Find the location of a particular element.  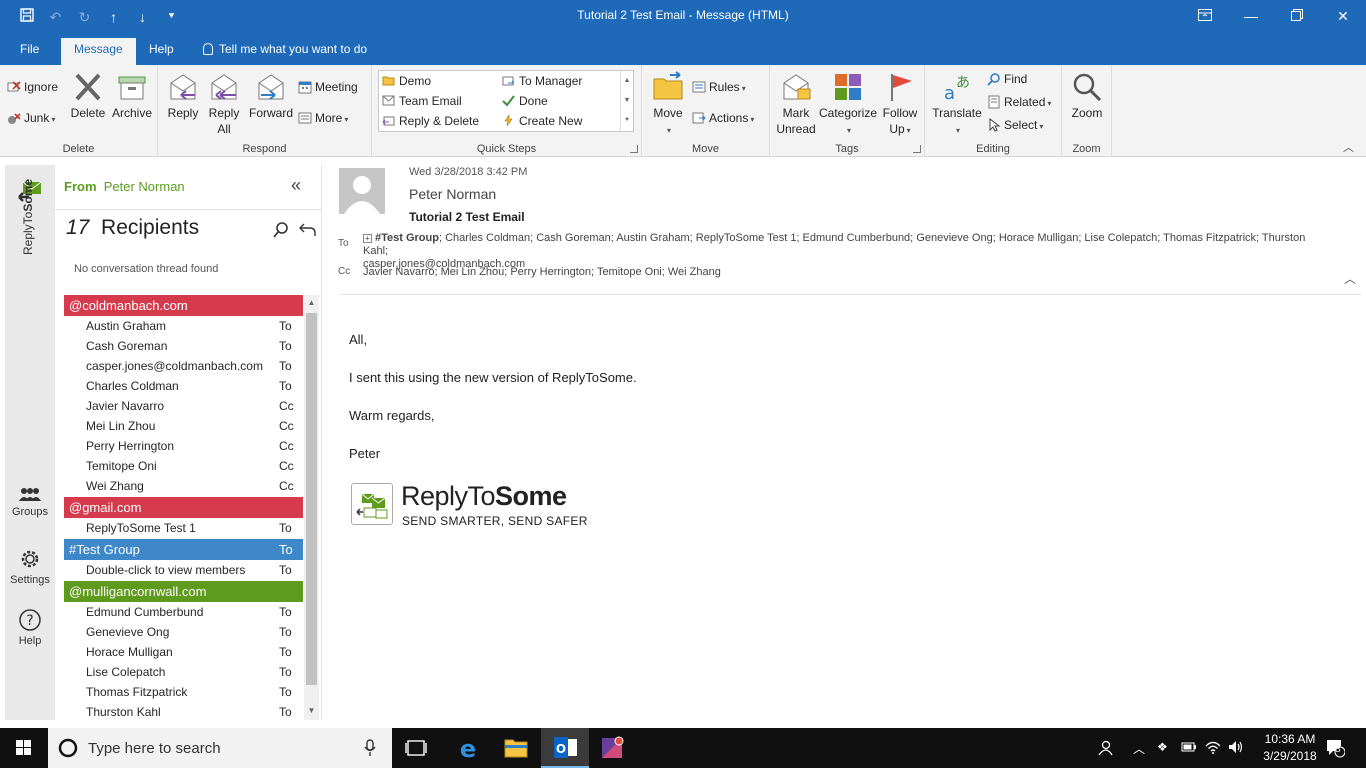

domain-header-gmail: @gmail.com is located at coordinates (183, 507).